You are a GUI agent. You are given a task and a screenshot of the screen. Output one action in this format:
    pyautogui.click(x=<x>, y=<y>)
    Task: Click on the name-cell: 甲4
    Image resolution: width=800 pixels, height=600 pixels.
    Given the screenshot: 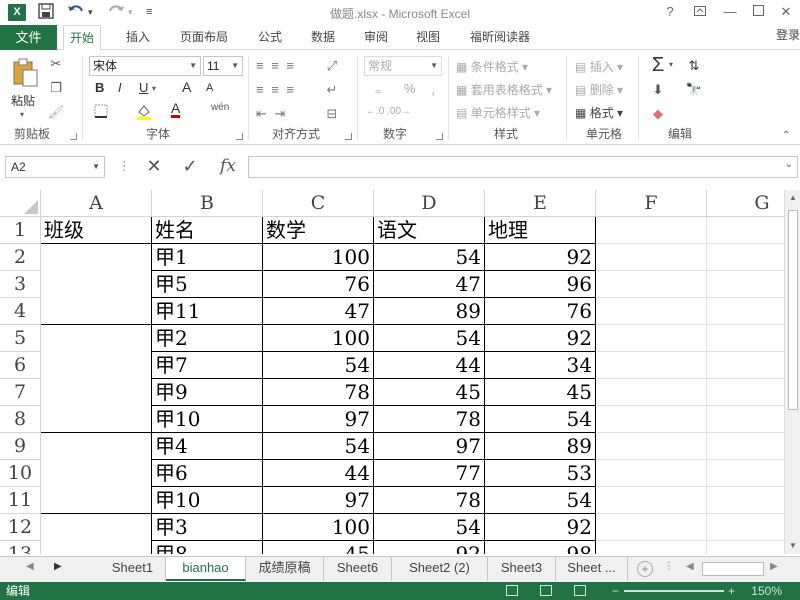 What is the action you would take?
    pyautogui.click(x=207, y=446)
    